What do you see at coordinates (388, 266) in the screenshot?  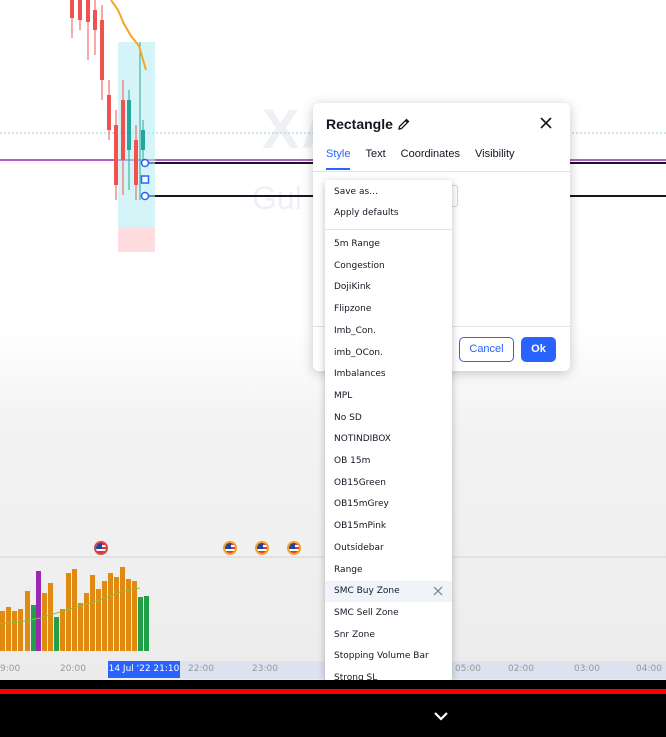 I see `menu-item-template: Congestion` at bounding box center [388, 266].